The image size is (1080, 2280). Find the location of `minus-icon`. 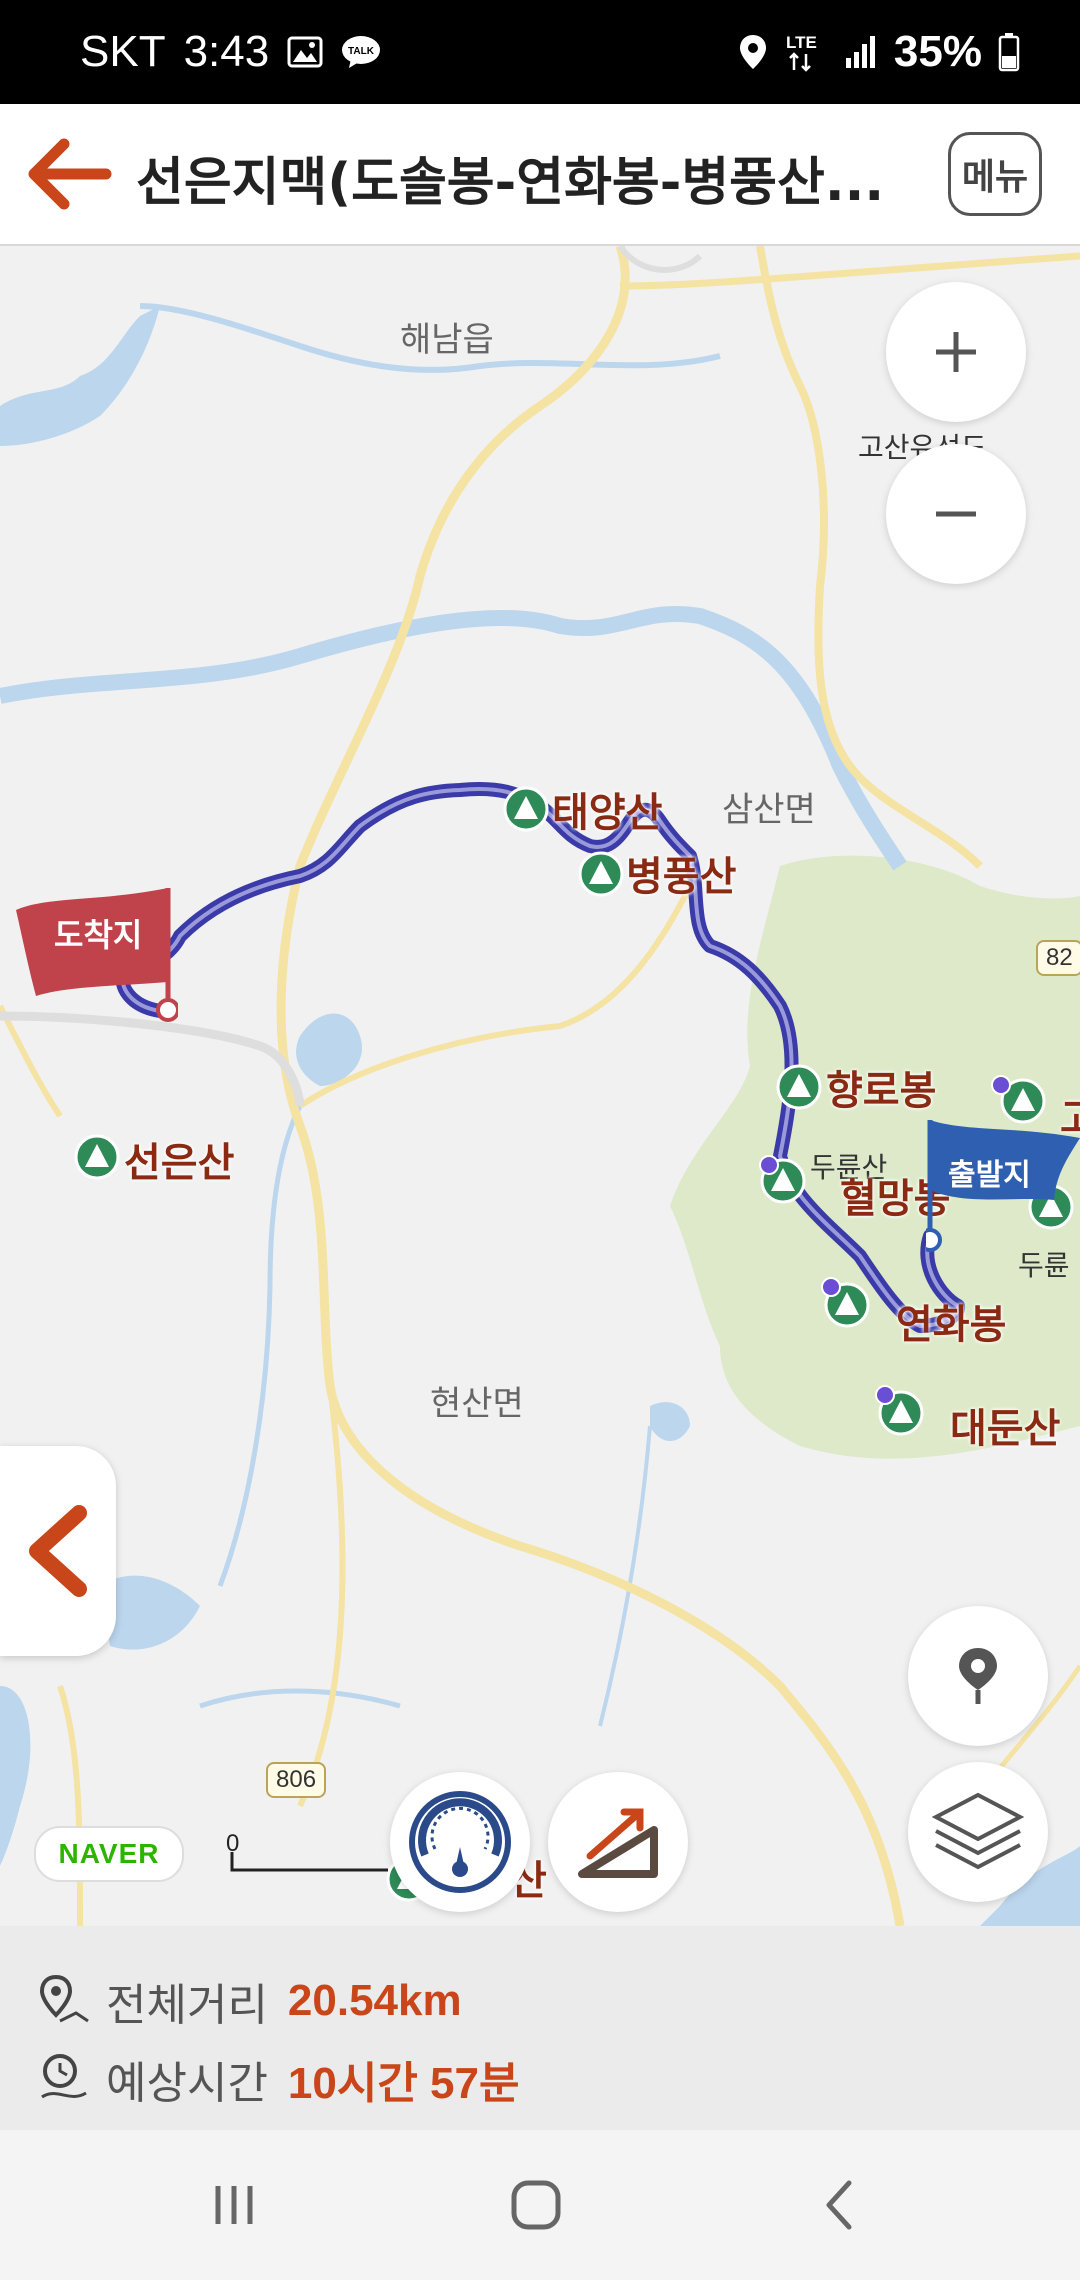

minus-icon is located at coordinates (956, 514).